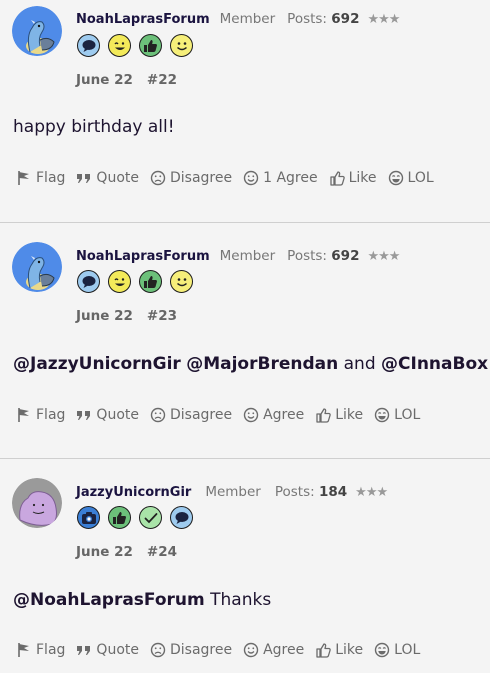  I want to click on post-dateline: June 22 #24, so click(126, 552).